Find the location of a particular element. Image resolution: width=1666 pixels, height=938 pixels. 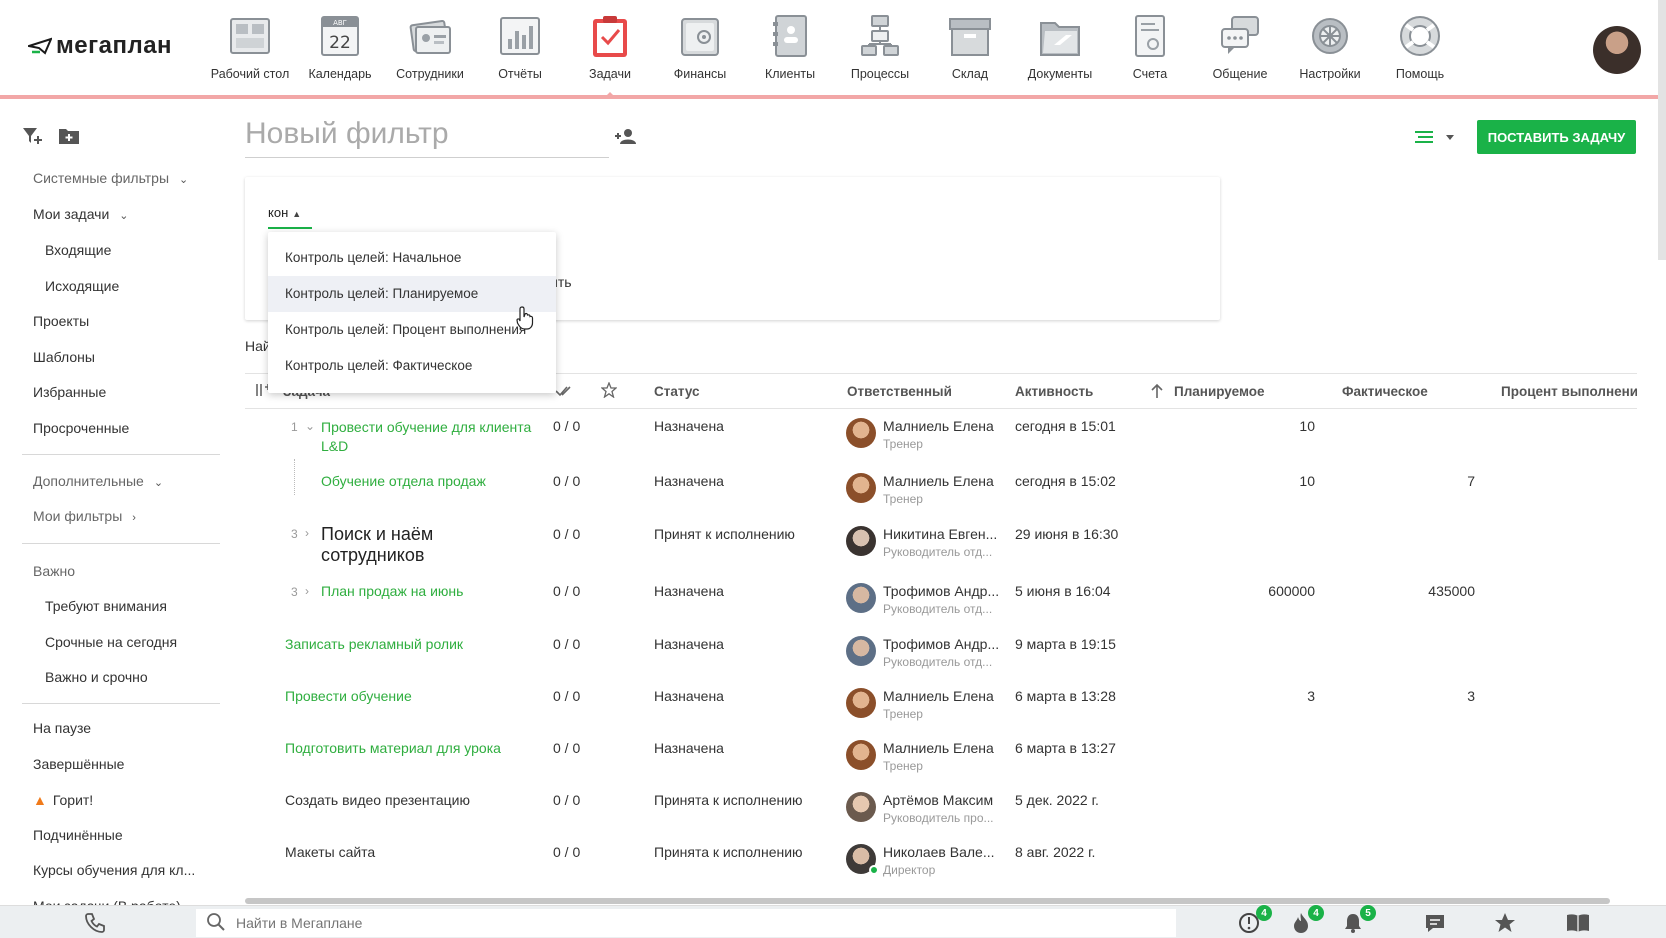

task-link: Провести обучение is located at coordinates (348, 696).